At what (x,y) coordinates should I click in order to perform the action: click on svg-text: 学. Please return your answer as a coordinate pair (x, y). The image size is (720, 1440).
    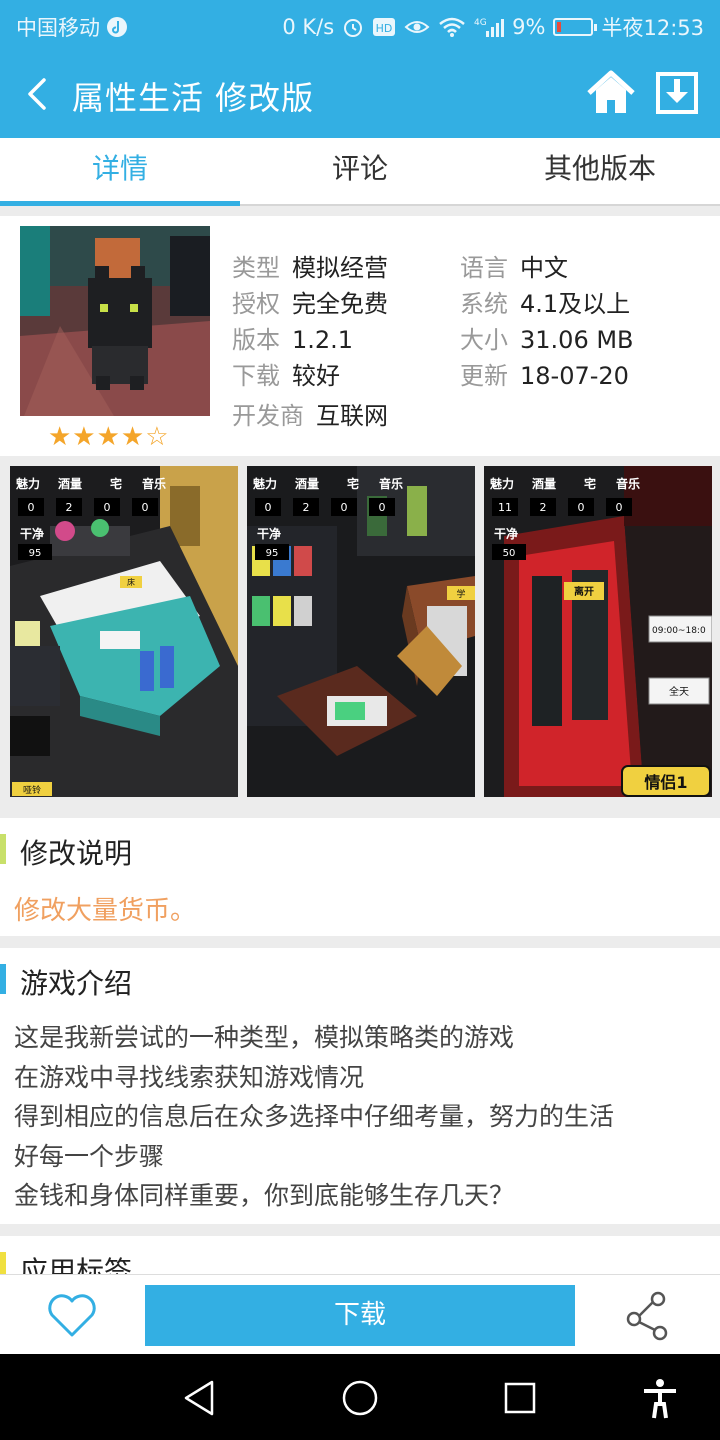
    Looking at the image, I should click on (460, 594).